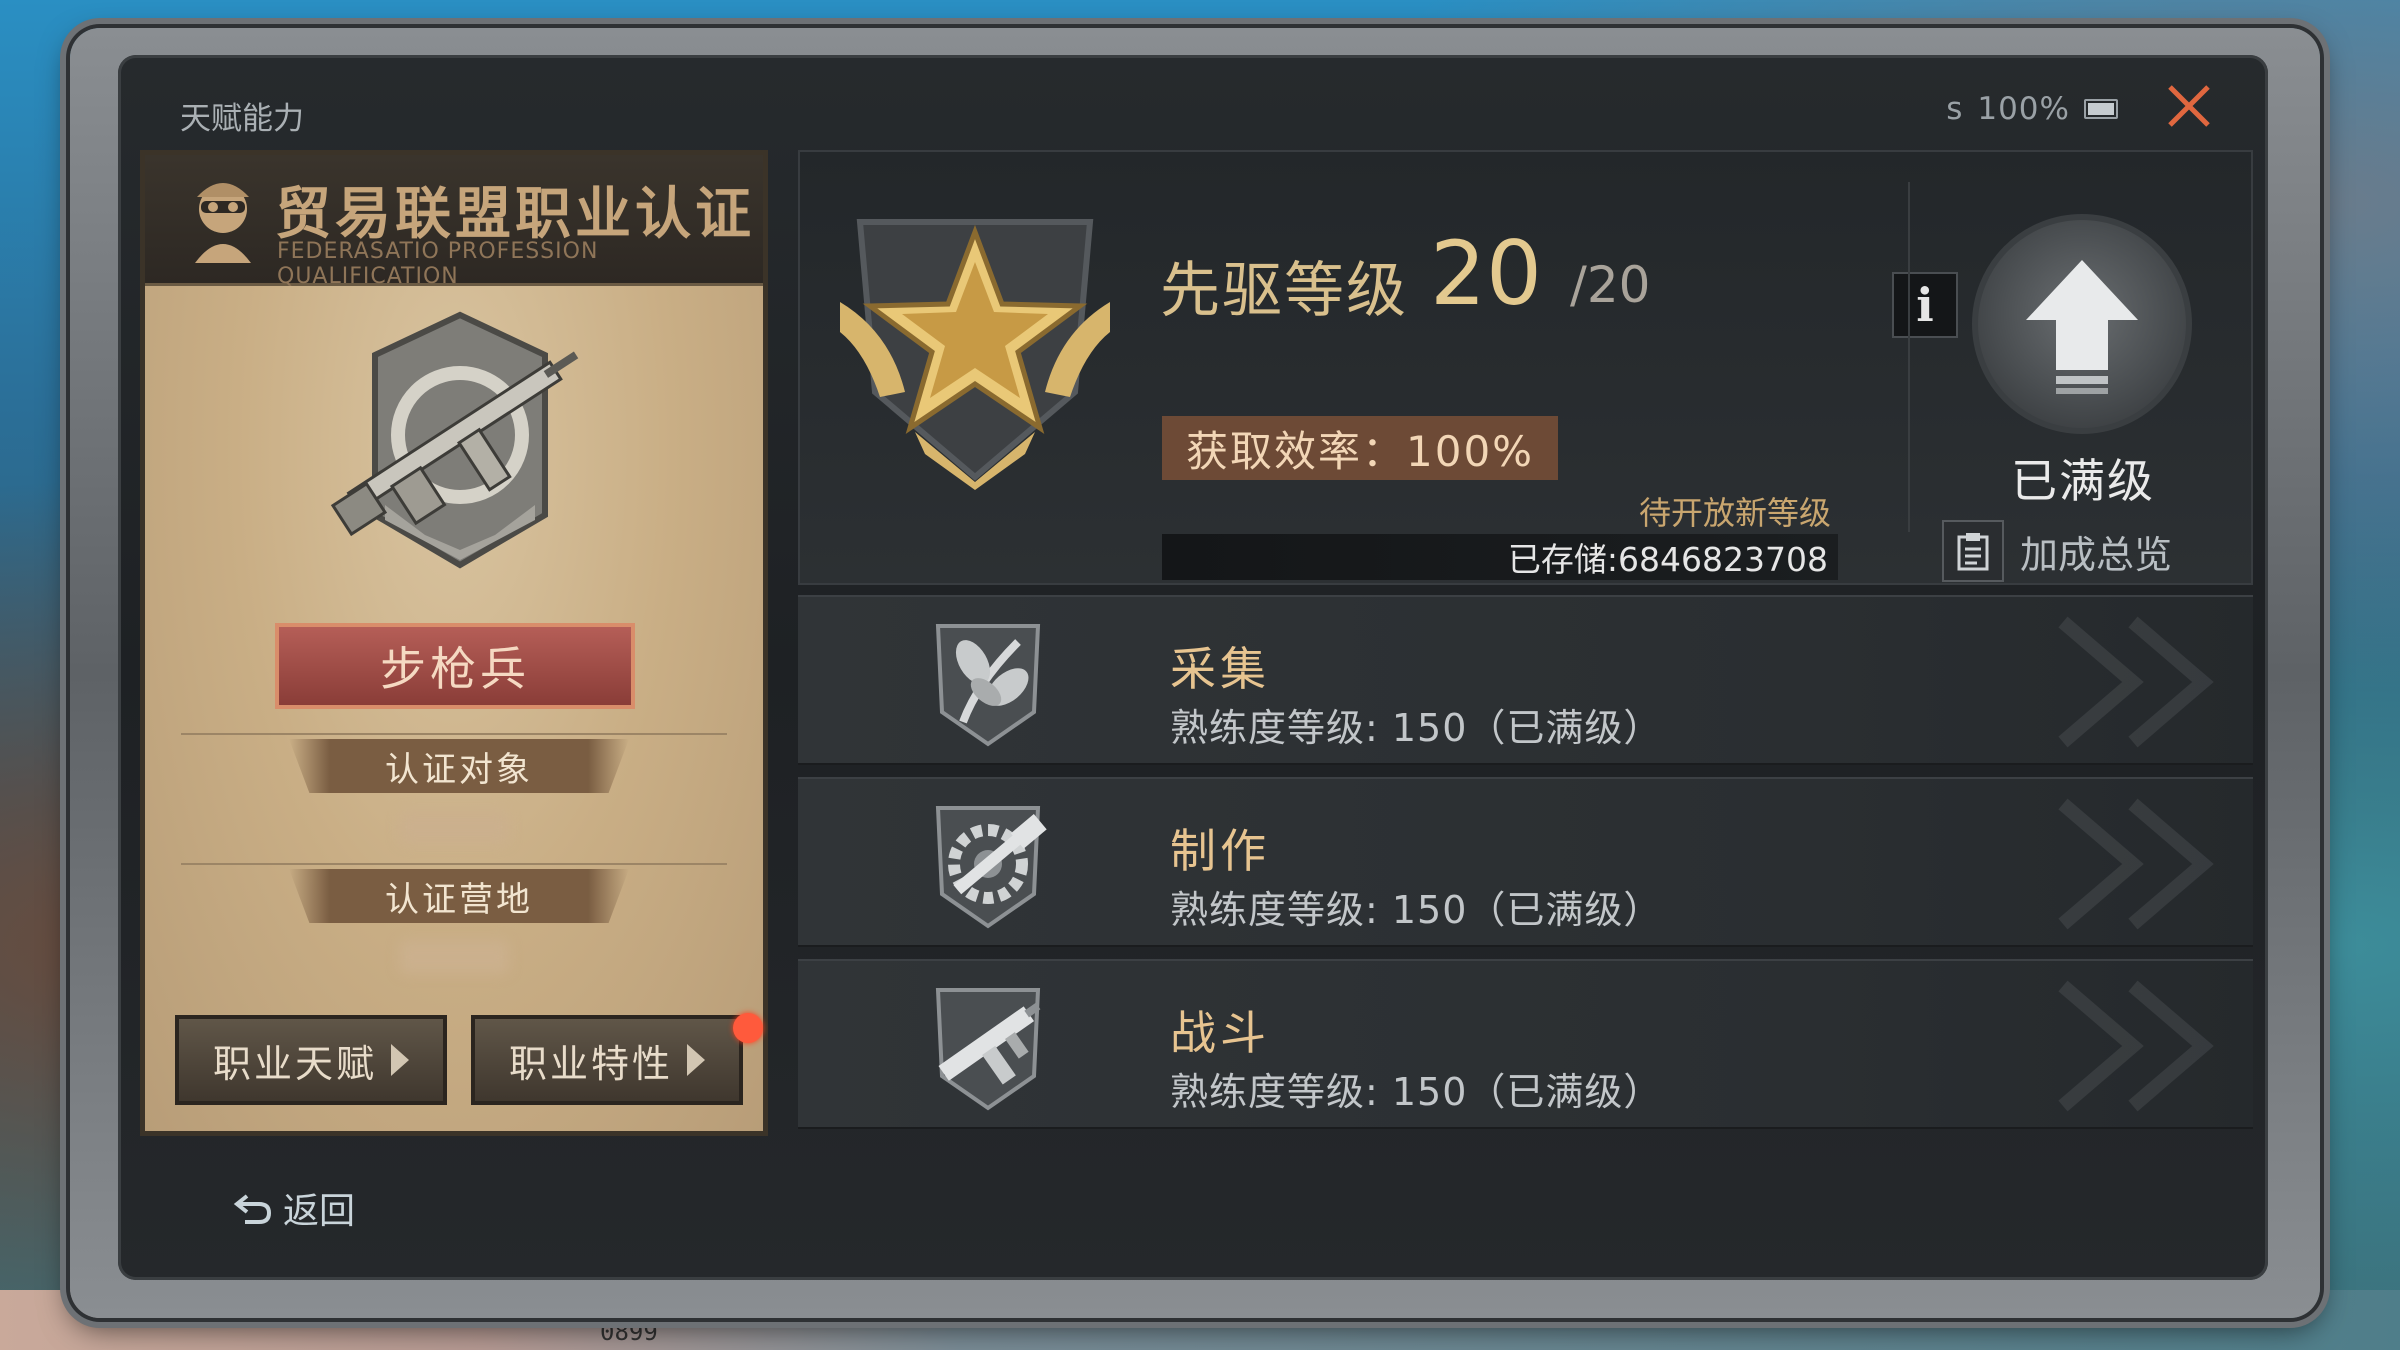 The height and width of the screenshot is (1350, 2400). I want to click on cert-target-label: 认证对象, so click(459, 766).